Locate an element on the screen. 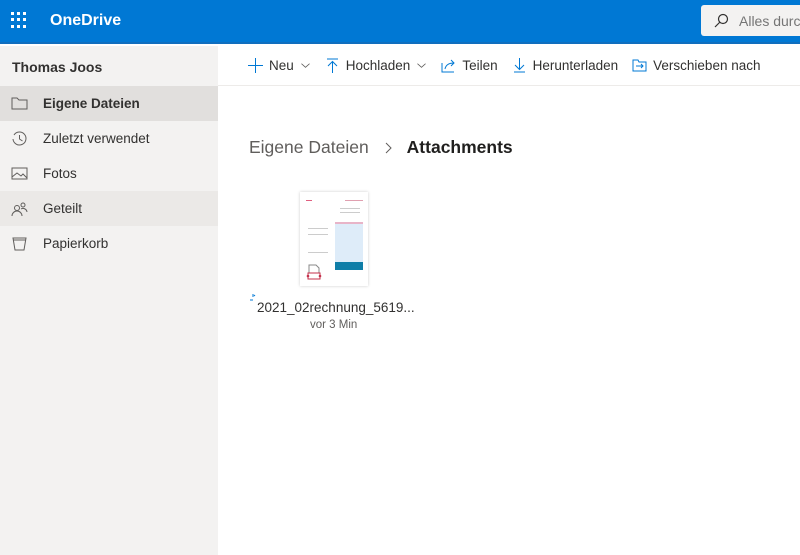 The width and height of the screenshot is (800, 555). app-launcher-icon is located at coordinates (19, 20).